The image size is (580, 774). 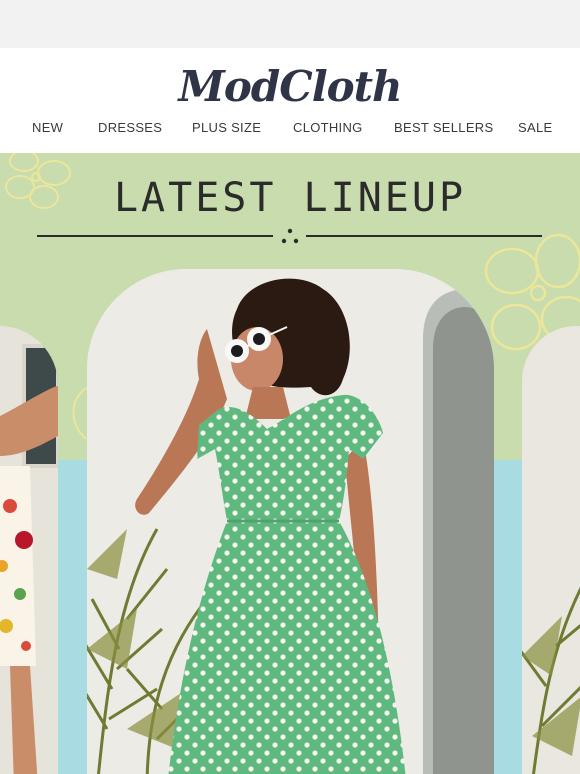 What do you see at coordinates (155, 236) in the screenshot?
I see `title-rule-left` at bounding box center [155, 236].